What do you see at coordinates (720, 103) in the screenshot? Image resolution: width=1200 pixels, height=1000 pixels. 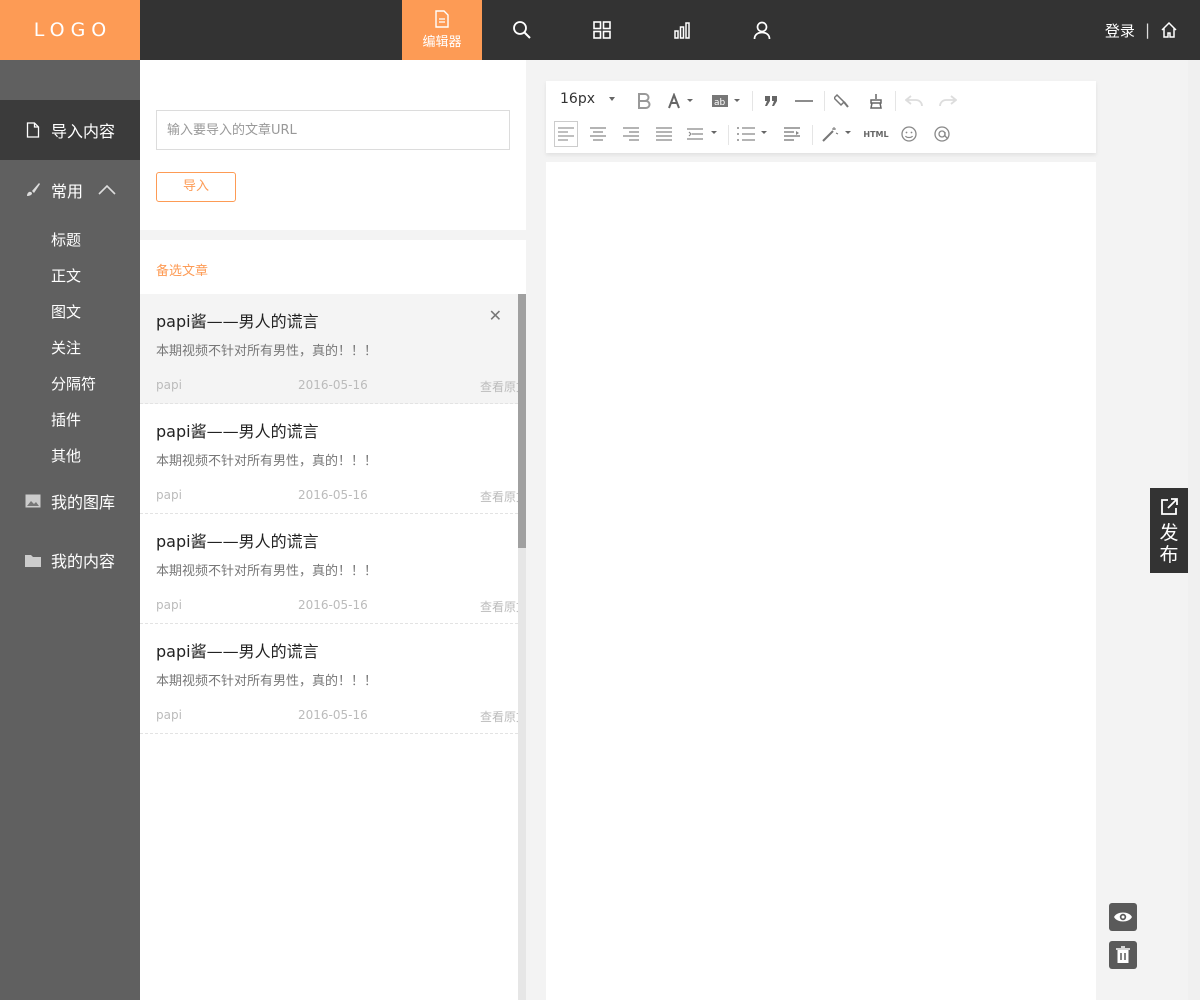 I see `svg-text: ab` at bounding box center [720, 103].